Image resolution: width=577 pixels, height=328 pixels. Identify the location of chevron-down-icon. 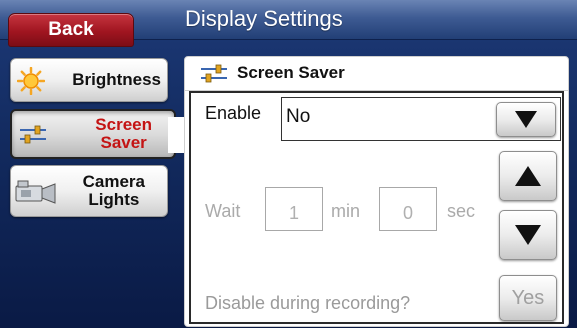
(526, 119).